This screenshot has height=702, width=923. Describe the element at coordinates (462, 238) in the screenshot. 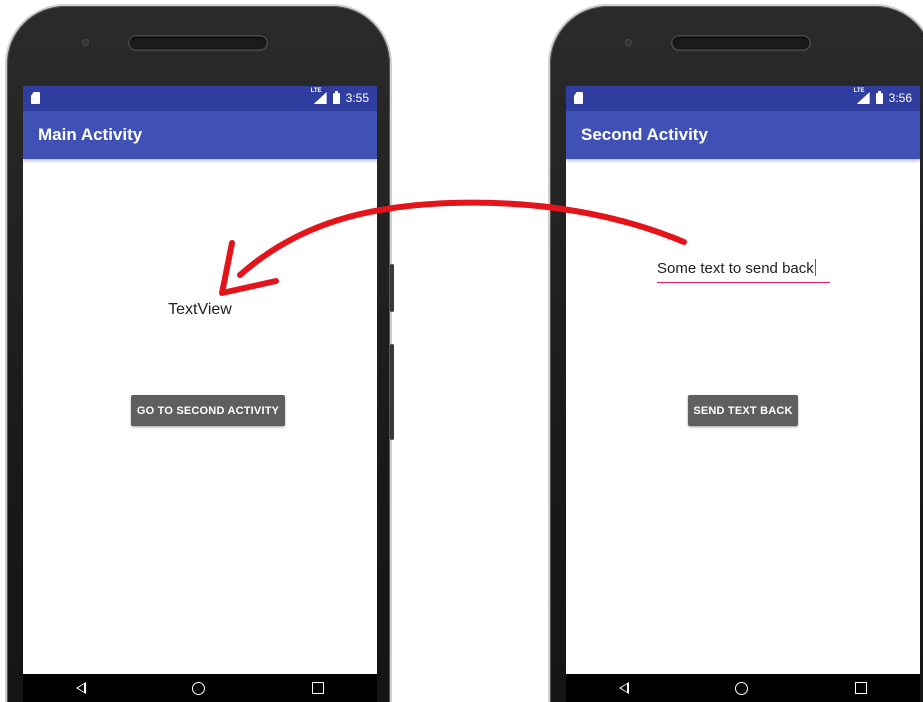

I see `arrow-curve` at that location.